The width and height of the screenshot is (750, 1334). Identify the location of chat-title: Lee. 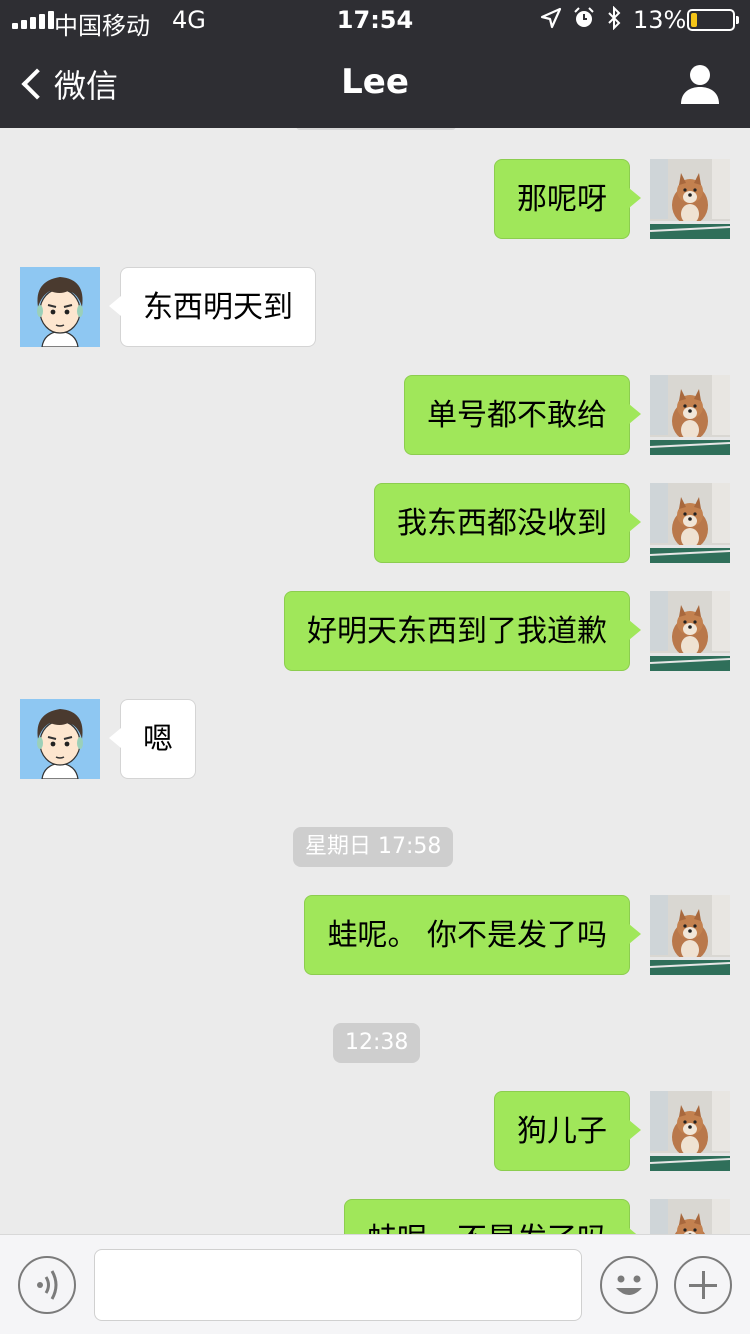
(375, 82).